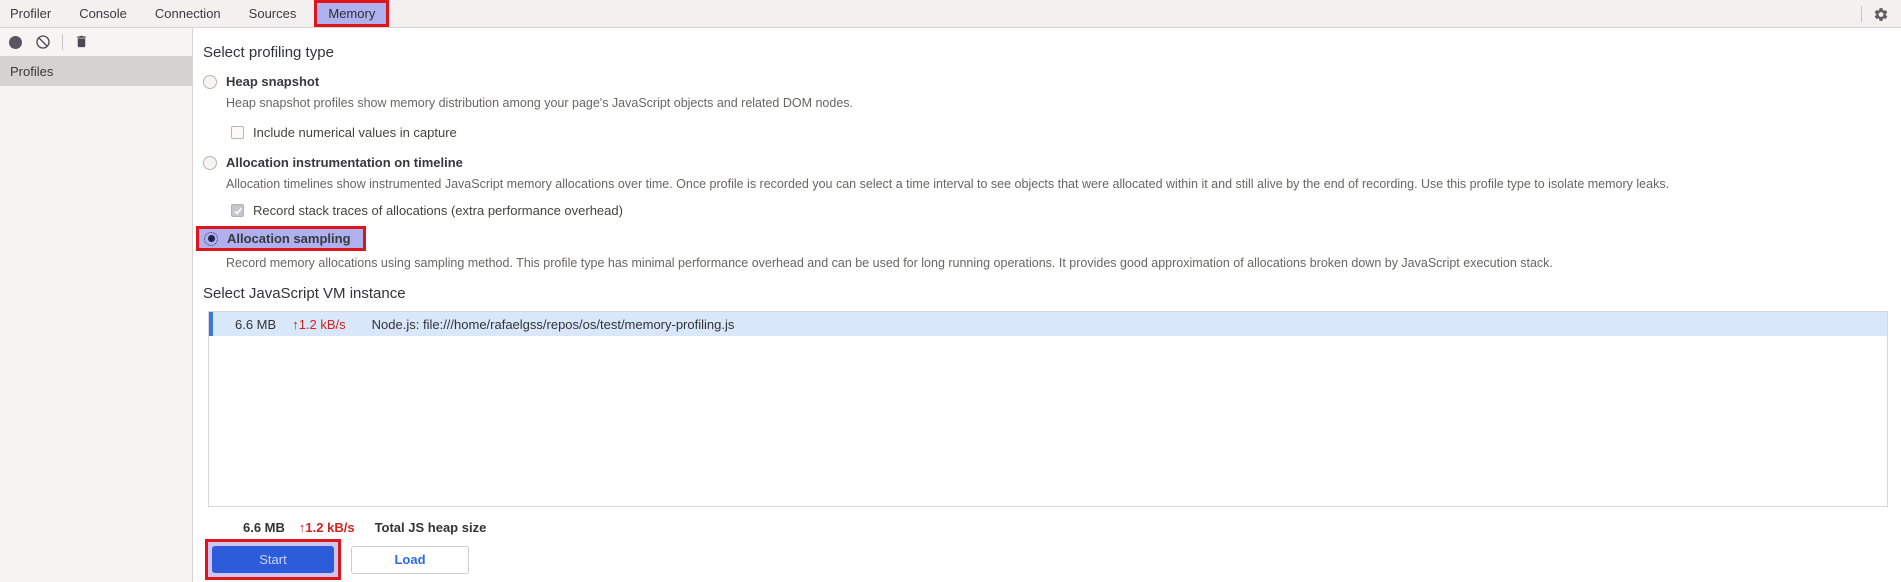 This screenshot has width=1901, height=582. What do you see at coordinates (289, 238) in the screenshot?
I see `option-label: Allocation sampling` at bounding box center [289, 238].